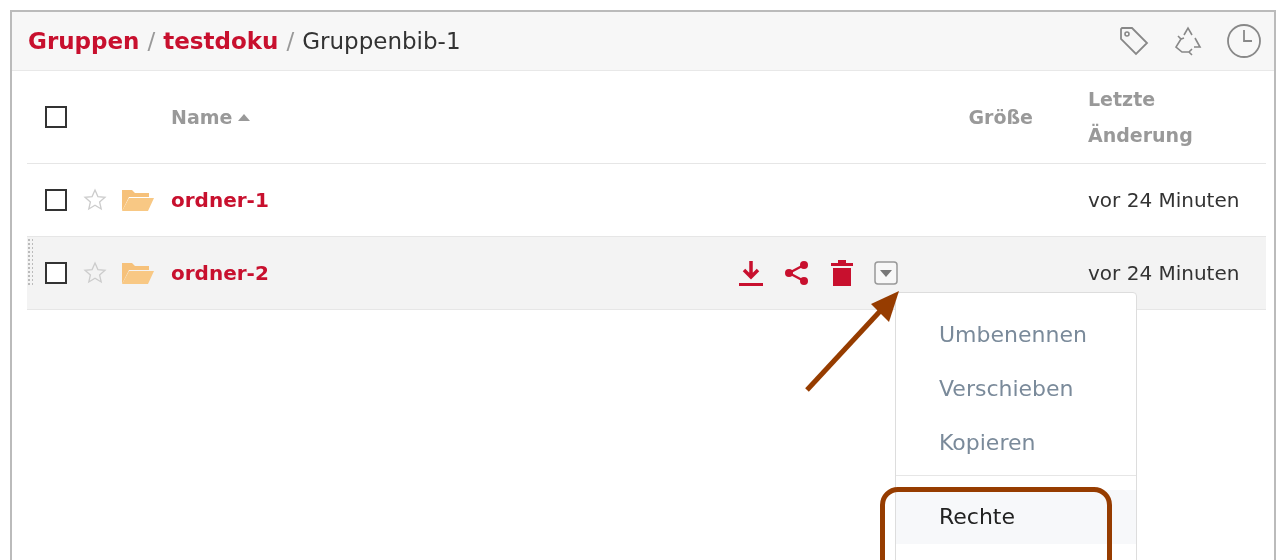  What do you see at coordinates (202, 117) in the screenshot?
I see `name-column-header: Name` at bounding box center [202, 117].